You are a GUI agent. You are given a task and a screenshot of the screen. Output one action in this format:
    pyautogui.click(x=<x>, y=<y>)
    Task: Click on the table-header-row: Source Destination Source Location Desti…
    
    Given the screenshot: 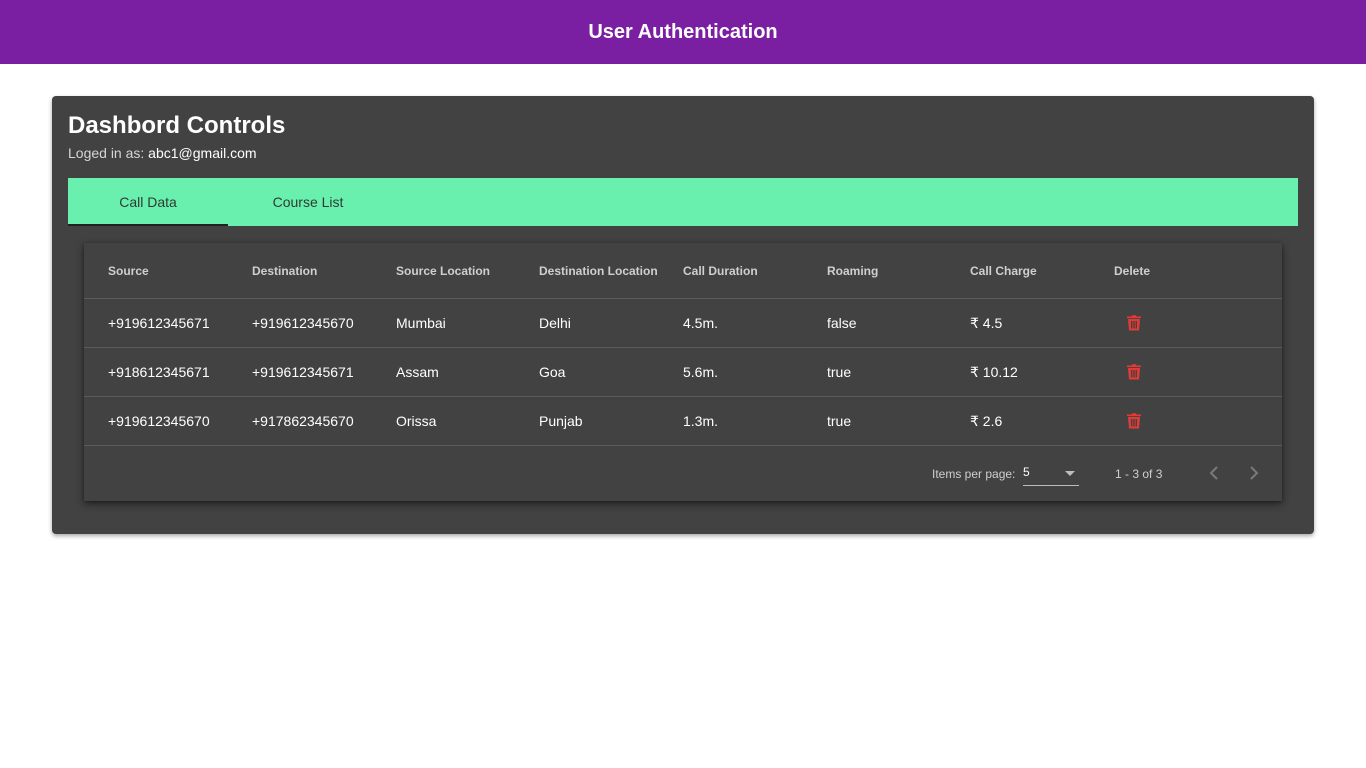 What is the action you would take?
    pyautogui.click(x=683, y=271)
    